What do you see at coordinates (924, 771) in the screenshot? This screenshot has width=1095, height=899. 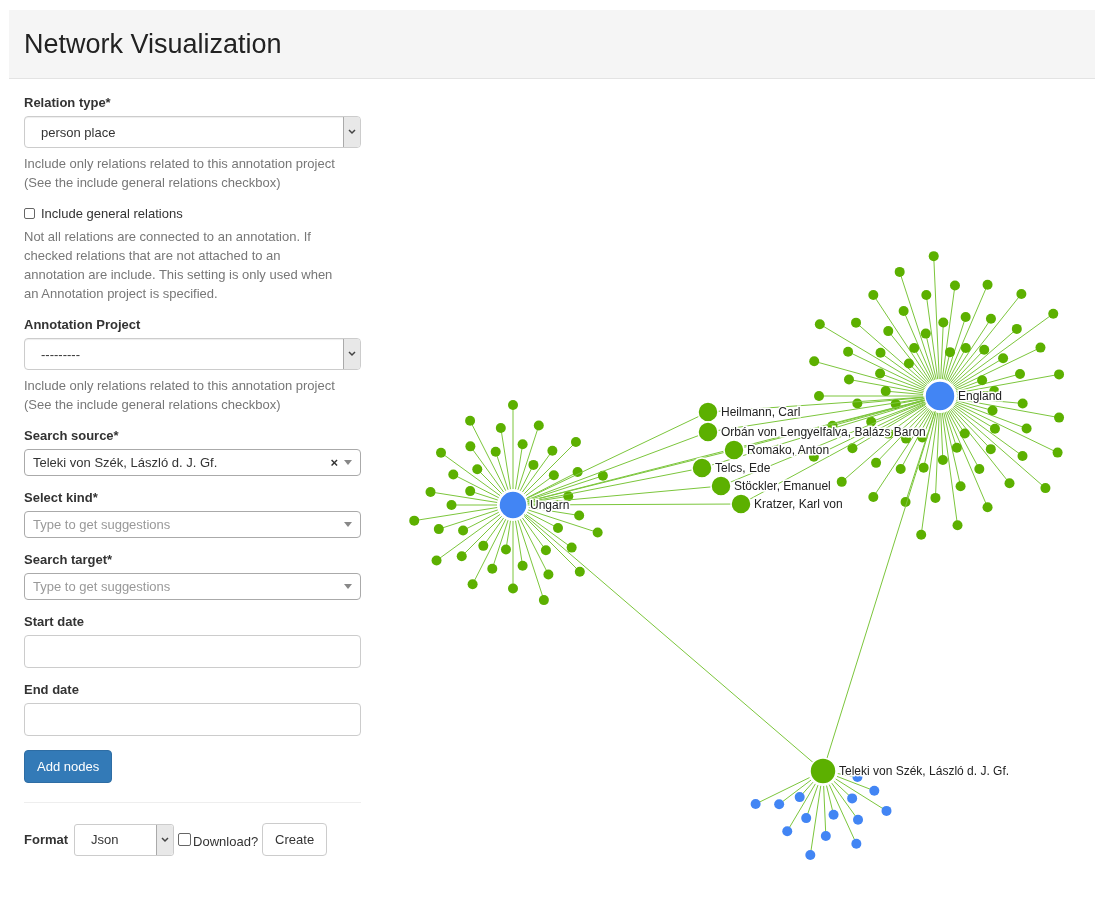 I see `node-label: Teleki von Szék, László d. J. Gf.` at bounding box center [924, 771].